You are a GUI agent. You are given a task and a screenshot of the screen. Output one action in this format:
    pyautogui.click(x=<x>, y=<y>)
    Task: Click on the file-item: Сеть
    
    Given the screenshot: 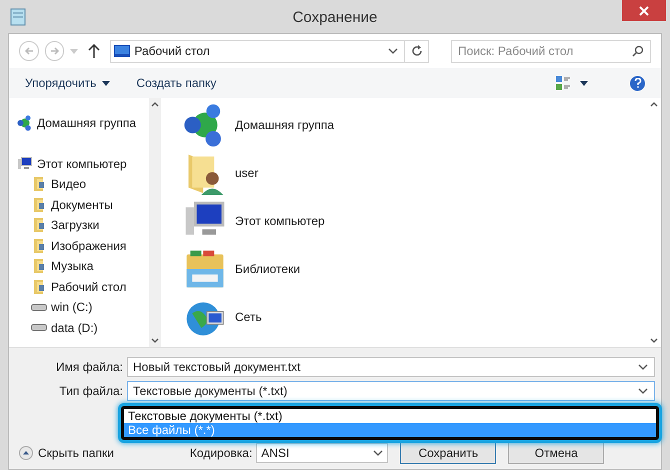 What is the action you would take?
    pyautogui.click(x=415, y=317)
    